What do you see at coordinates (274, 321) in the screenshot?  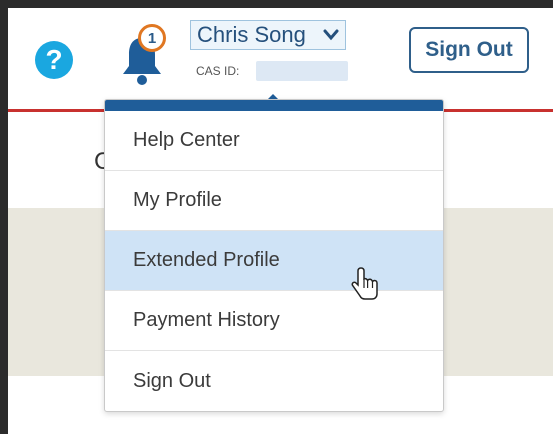 I see `menu-item-payment-history: Payment History` at bounding box center [274, 321].